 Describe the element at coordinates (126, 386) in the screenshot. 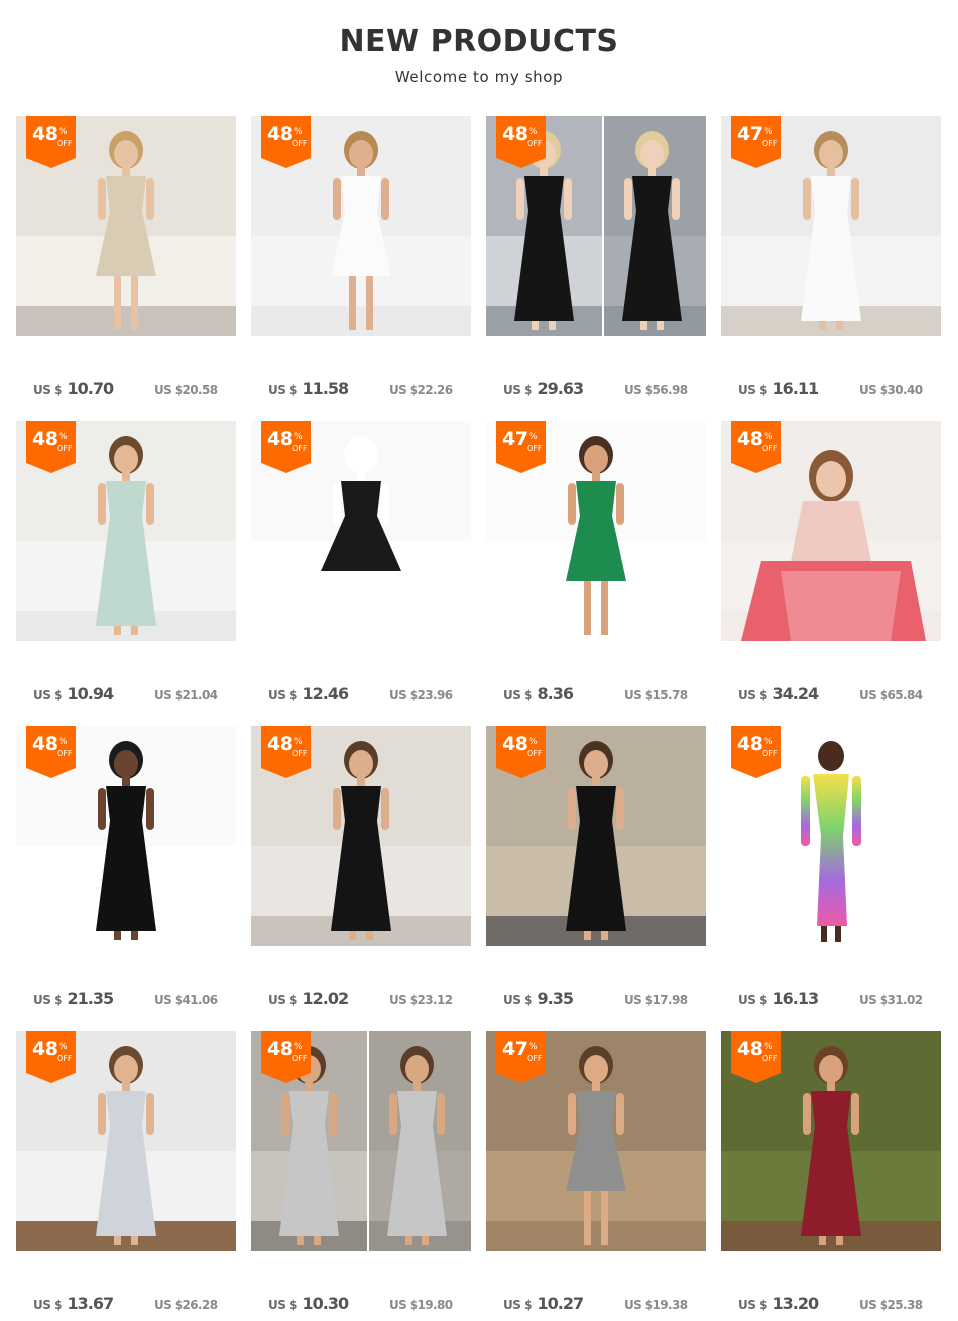

I see `price-row: US $ 10.70 US $20.58` at that location.